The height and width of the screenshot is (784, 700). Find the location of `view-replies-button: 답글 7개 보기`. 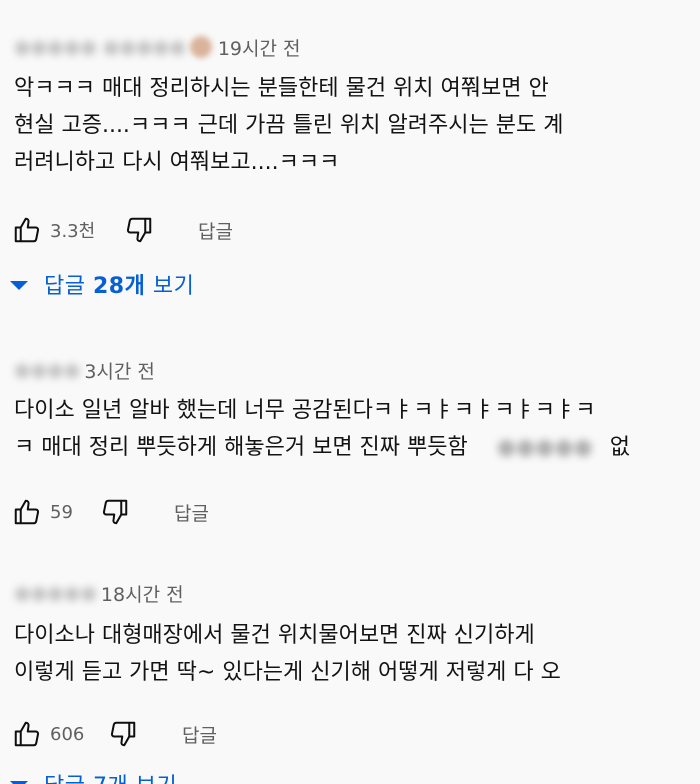

view-replies-button: 답글 7개 보기 is located at coordinates (93, 774).